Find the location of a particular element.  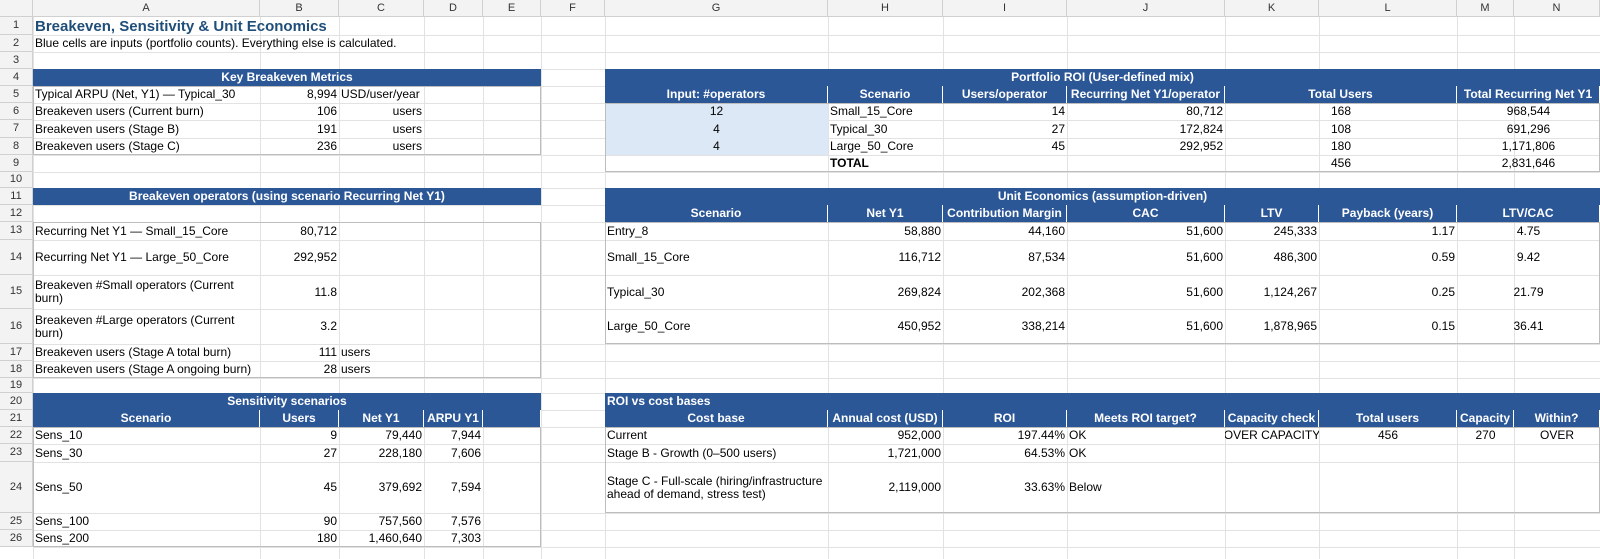

unit-econ-cell: 0.25 is located at coordinates (1388, 292).